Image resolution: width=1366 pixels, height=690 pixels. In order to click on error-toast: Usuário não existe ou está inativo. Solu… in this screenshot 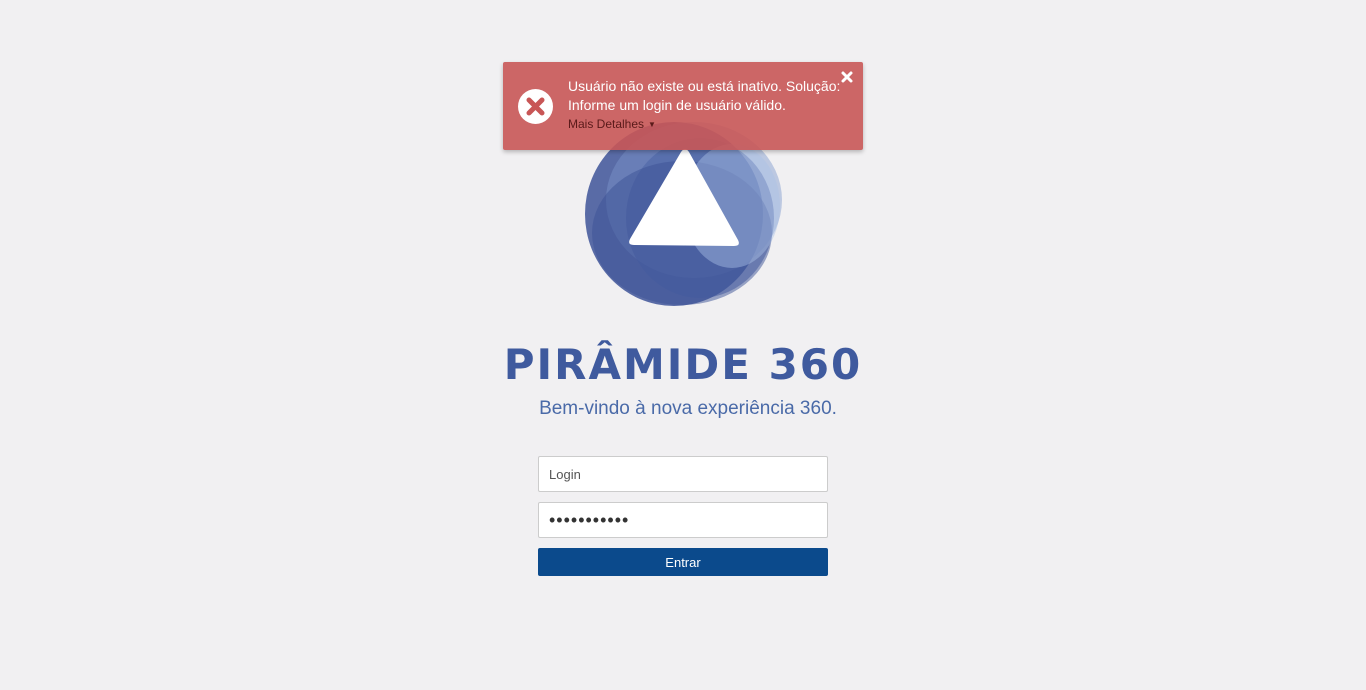, I will do `click(683, 106)`.